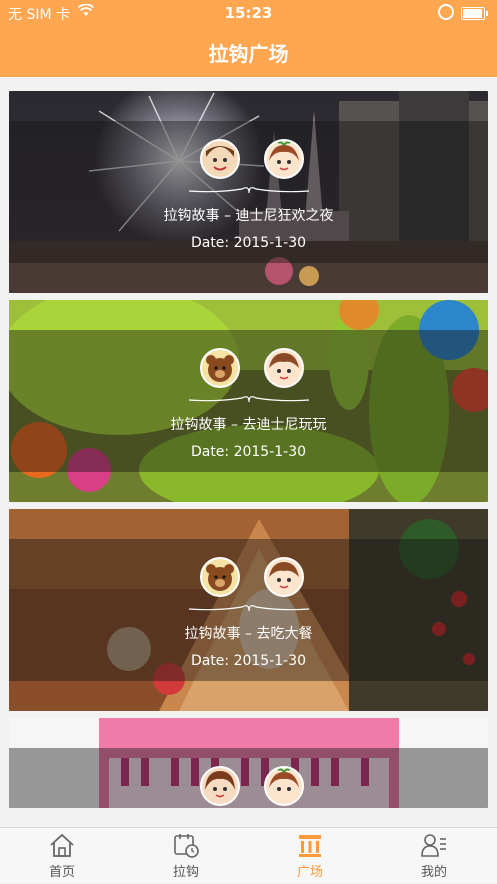 Image resolution: width=497 pixels, height=884 pixels. I want to click on profile-list-icon, so click(433, 845).